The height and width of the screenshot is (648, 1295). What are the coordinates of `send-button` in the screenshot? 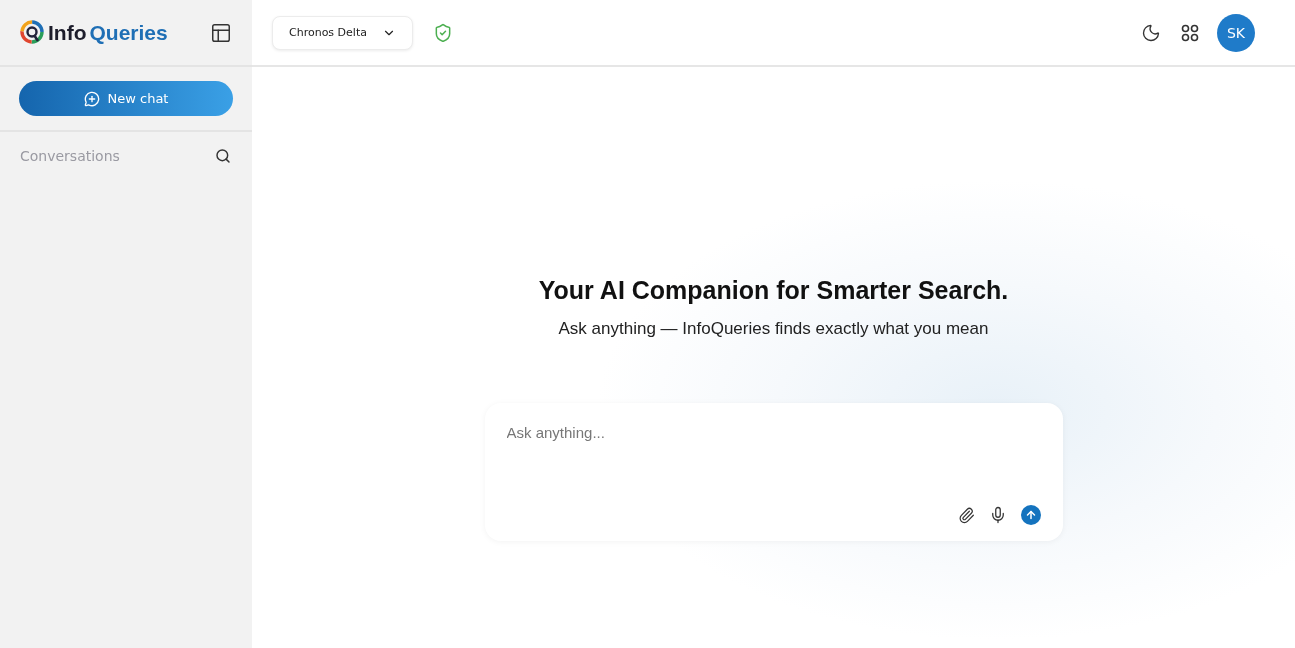 It's located at (1030, 515).